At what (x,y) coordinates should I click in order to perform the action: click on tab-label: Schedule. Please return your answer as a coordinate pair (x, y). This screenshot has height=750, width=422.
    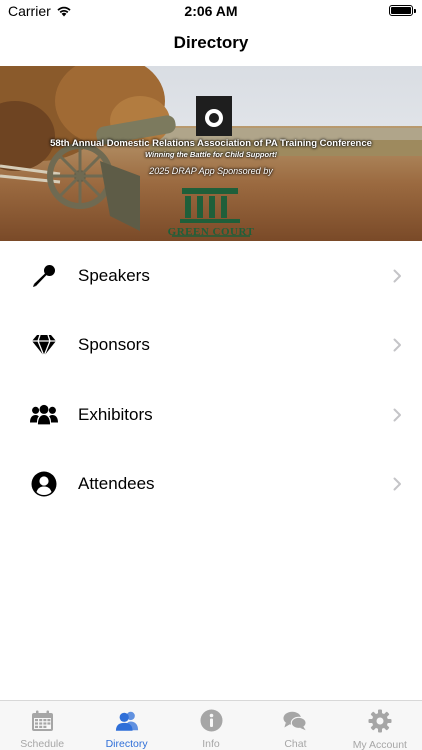
    Looking at the image, I should click on (42, 744).